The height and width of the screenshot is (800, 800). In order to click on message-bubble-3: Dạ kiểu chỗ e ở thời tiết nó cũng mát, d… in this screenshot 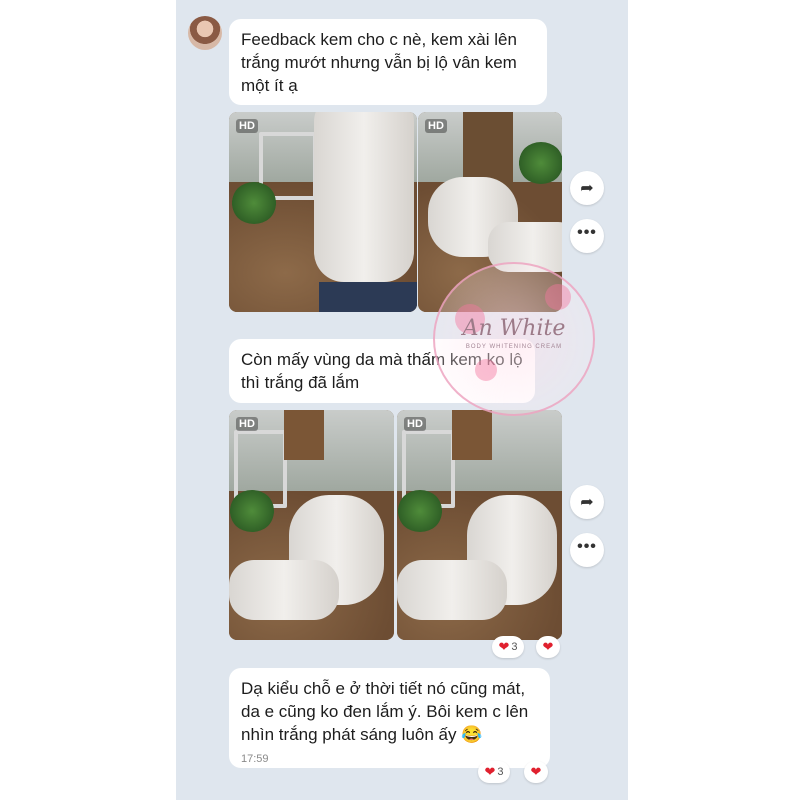, I will do `click(389, 718)`.